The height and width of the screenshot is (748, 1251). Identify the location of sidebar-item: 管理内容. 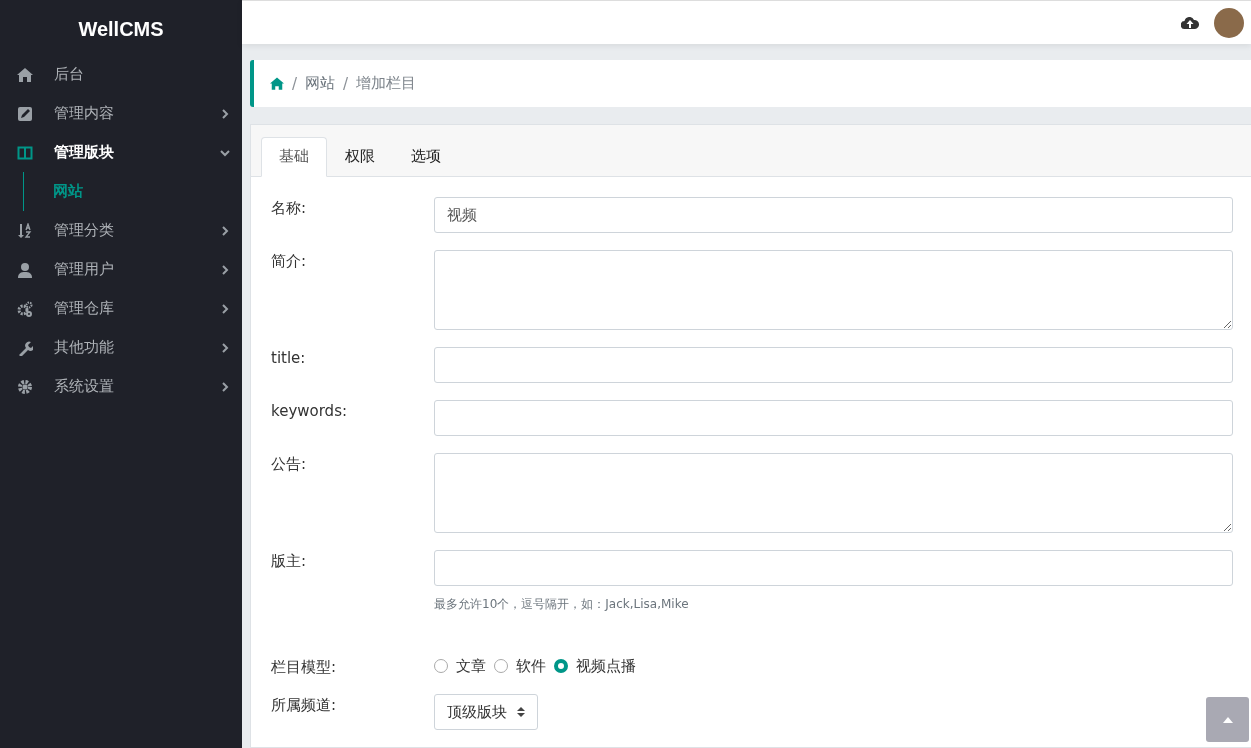
(121, 113).